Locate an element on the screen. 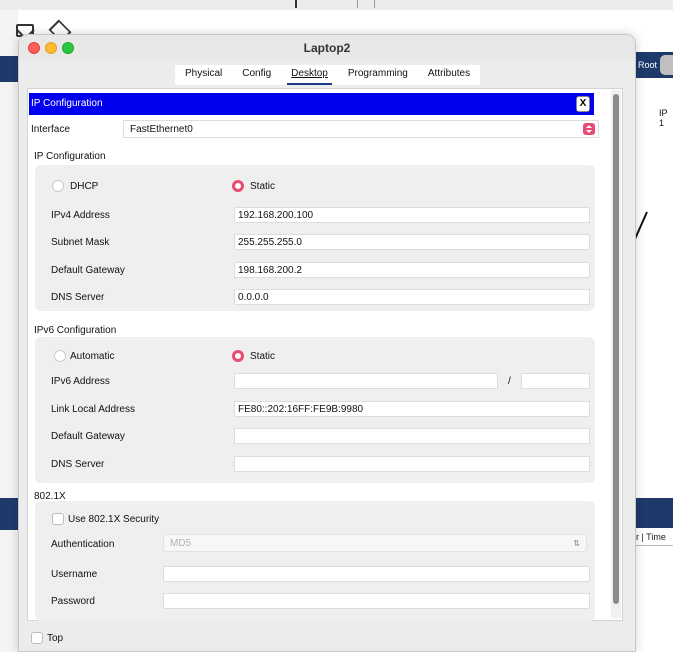 The image size is (673, 652). dhcp-label: DHCP is located at coordinates (84, 186).